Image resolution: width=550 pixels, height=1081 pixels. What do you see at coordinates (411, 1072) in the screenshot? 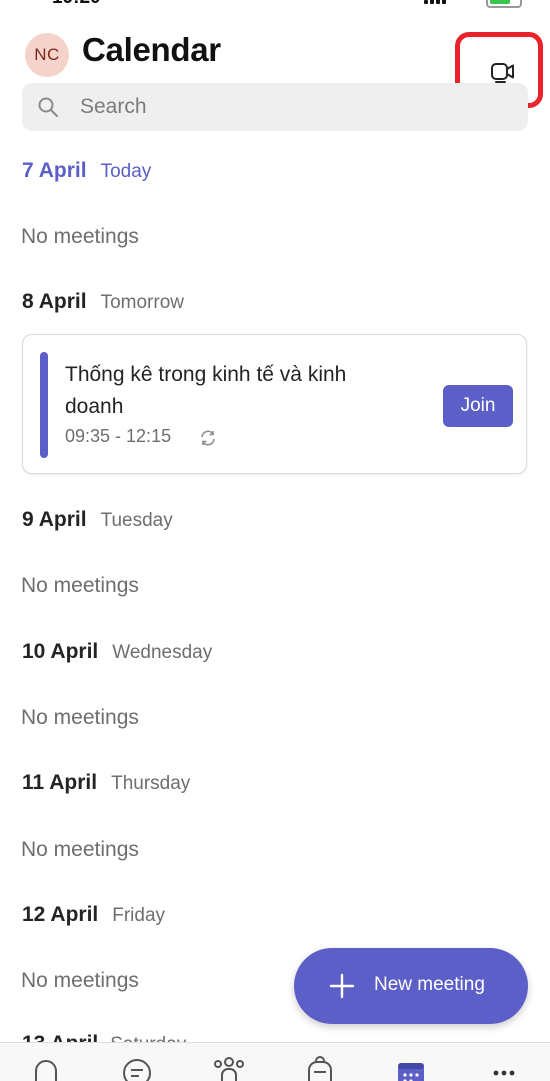
I see `calendar-icon` at bounding box center [411, 1072].